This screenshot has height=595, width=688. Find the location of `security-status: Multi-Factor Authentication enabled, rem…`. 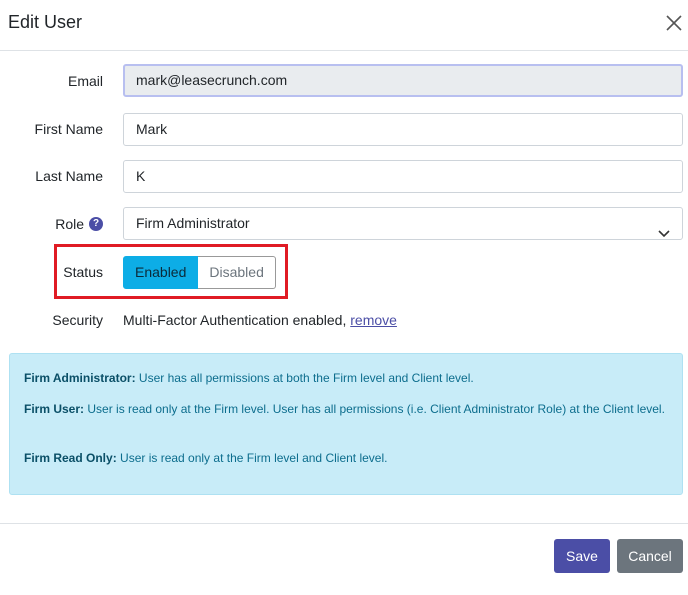

security-status: Multi-Factor Authentication enabled, rem… is located at coordinates (260, 320).